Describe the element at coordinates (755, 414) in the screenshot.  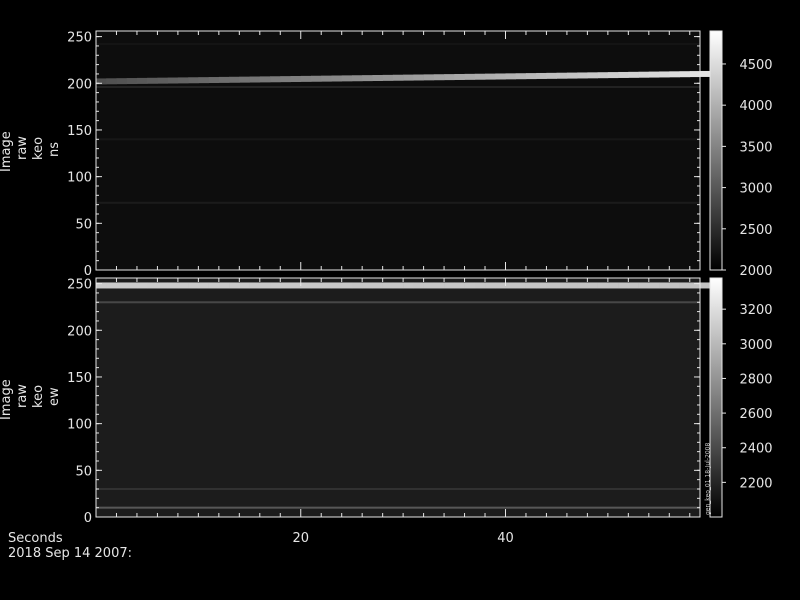
I see `cbtick-label-1-2600: 2600` at that location.